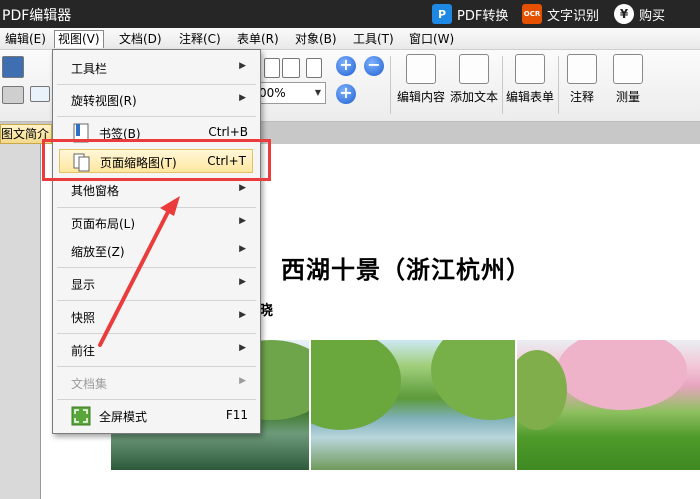 The image size is (700, 499). I want to click on zoom-in-icon: +, so click(346, 66).